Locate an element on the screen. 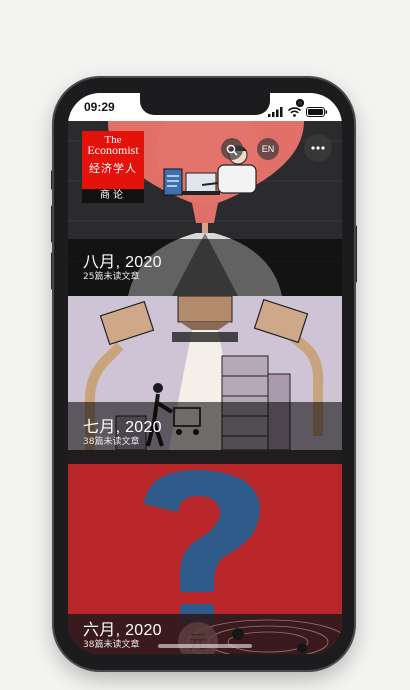  search-button is located at coordinates (232, 149).